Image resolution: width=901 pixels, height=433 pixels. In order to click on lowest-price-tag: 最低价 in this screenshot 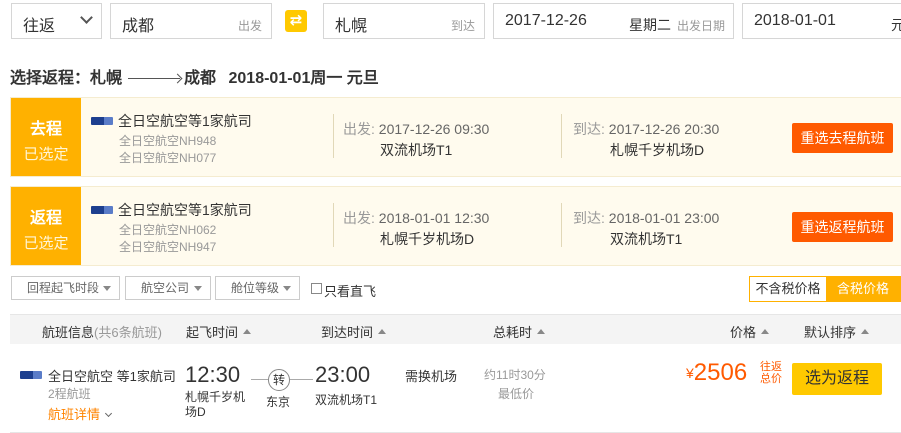, I will do `click(516, 394)`.